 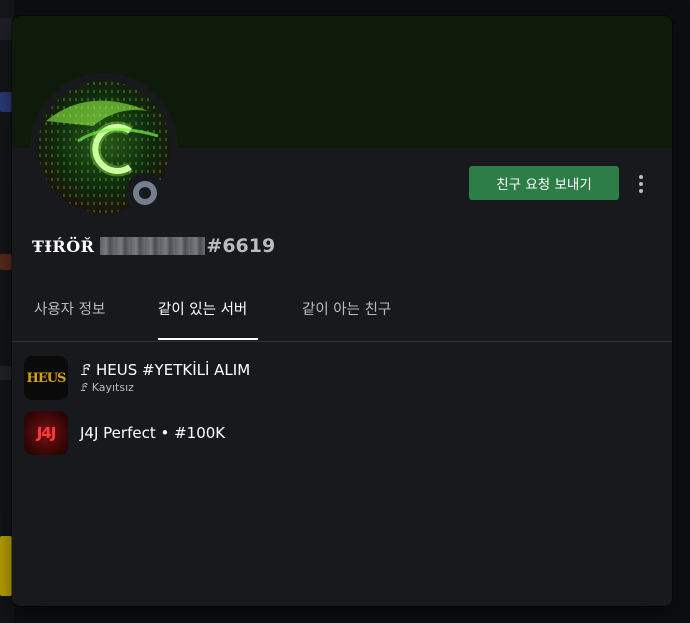 I want to click on server-name: ꗓ HEUS #YETKİLİ ALIM, so click(x=165, y=370).